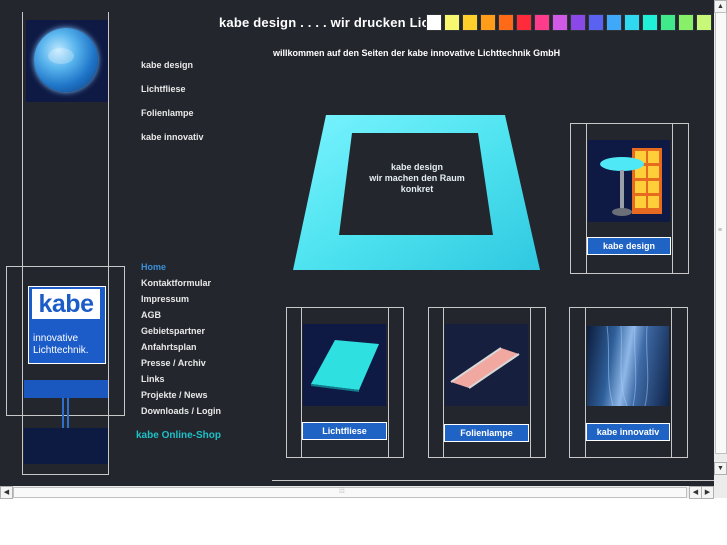  I want to click on logo-bar, so click(66, 389).